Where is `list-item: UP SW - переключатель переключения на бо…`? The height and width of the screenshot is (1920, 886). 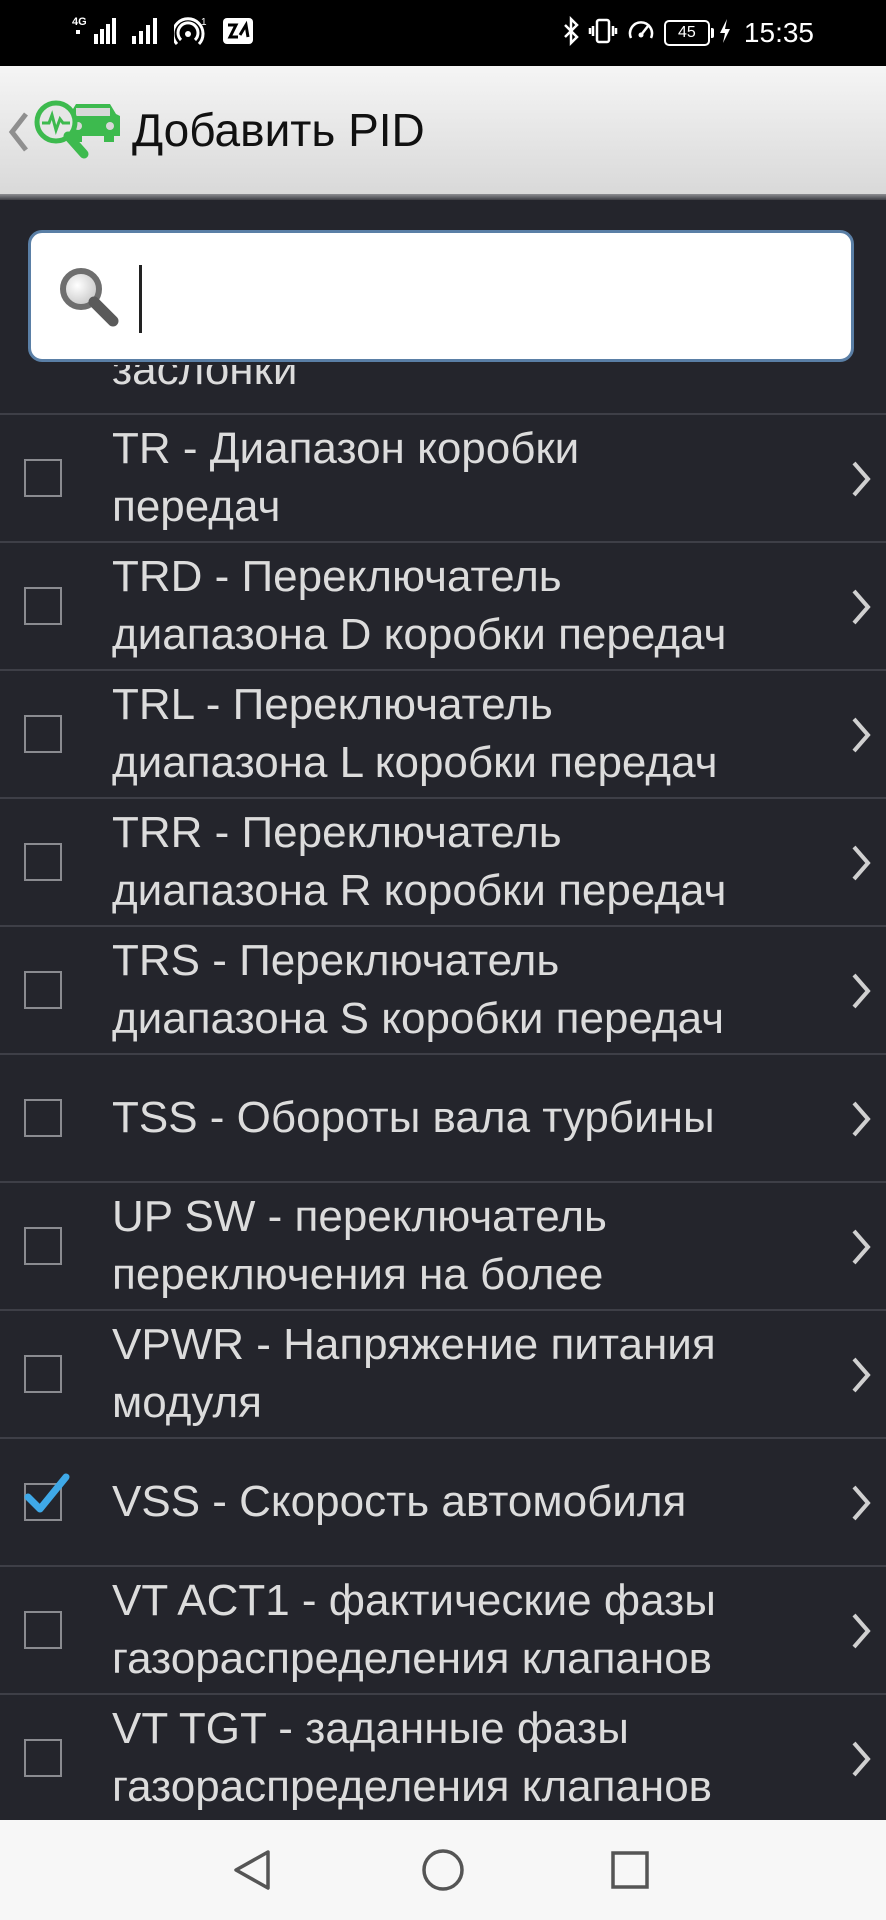
list-item: UP SW - переключатель переключения на бо… is located at coordinates (443, 1244).